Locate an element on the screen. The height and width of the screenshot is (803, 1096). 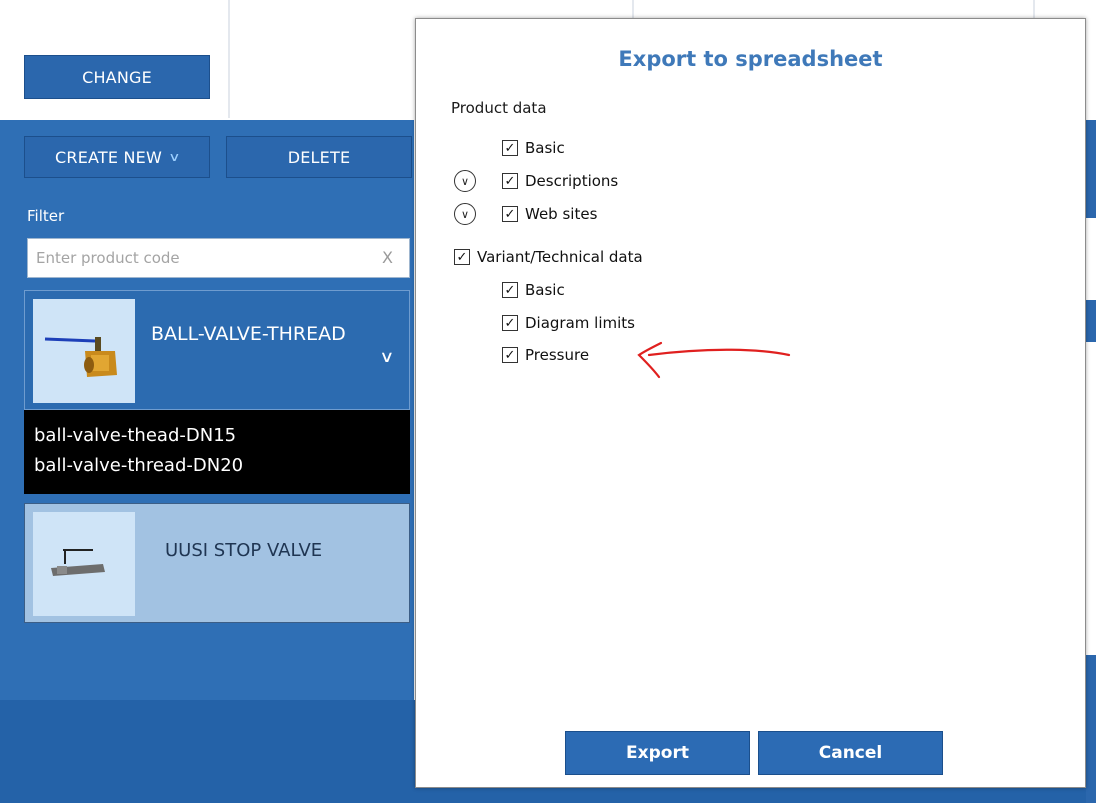
product-card-uusi-stop-valve: UUSI STOP VALVE is located at coordinates (217, 563).